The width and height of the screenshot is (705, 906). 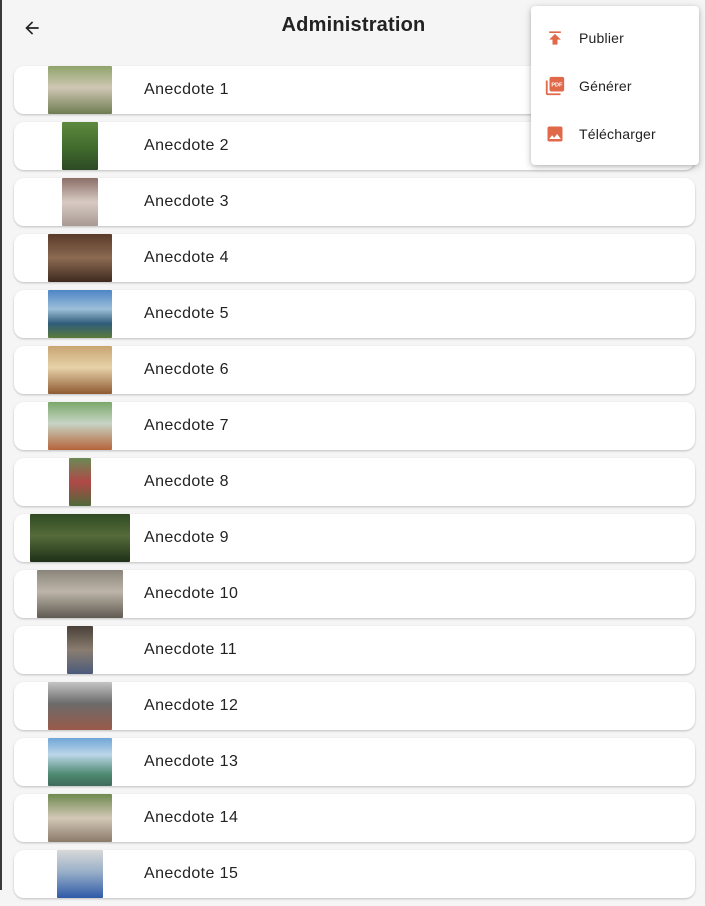 What do you see at coordinates (354, 818) in the screenshot?
I see `anecdote-card: Anecdote 14` at bounding box center [354, 818].